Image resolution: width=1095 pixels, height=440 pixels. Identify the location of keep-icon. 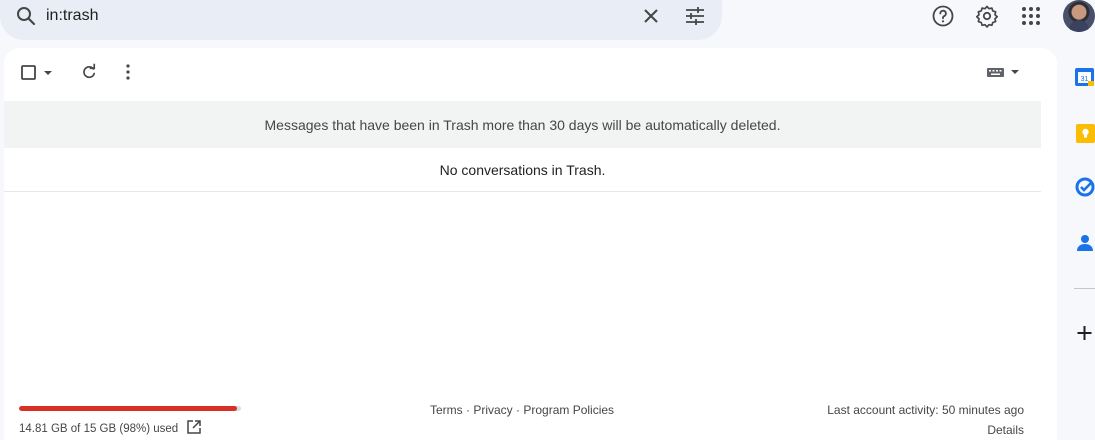
(1084, 133).